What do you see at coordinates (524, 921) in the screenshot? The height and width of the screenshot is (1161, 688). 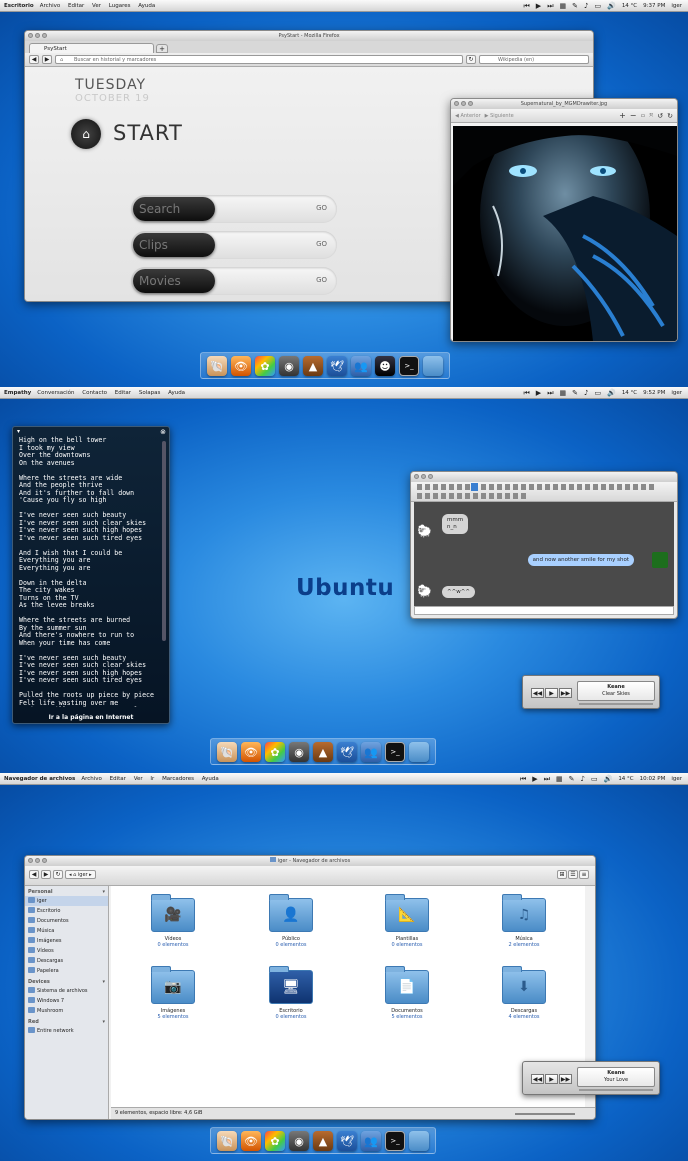 I see `folder-musica: ♫ Música 2 elementos` at bounding box center [524, 921].